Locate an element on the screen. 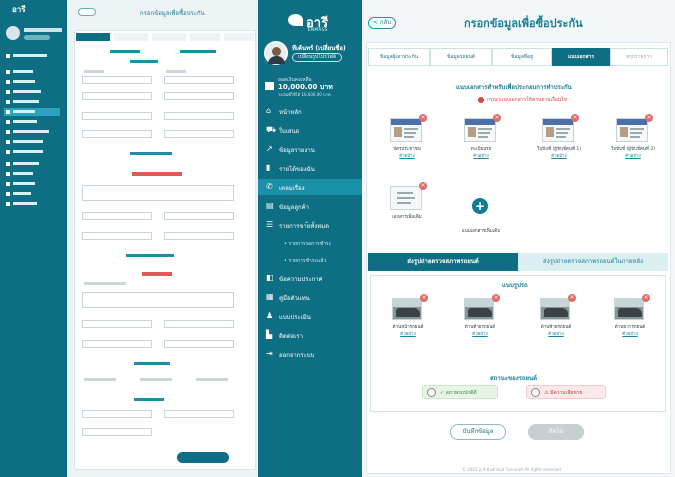 The height and width of the screenshot is (477, 675). app-logo: อารี ENMASS is located at coordinates (312, 22).